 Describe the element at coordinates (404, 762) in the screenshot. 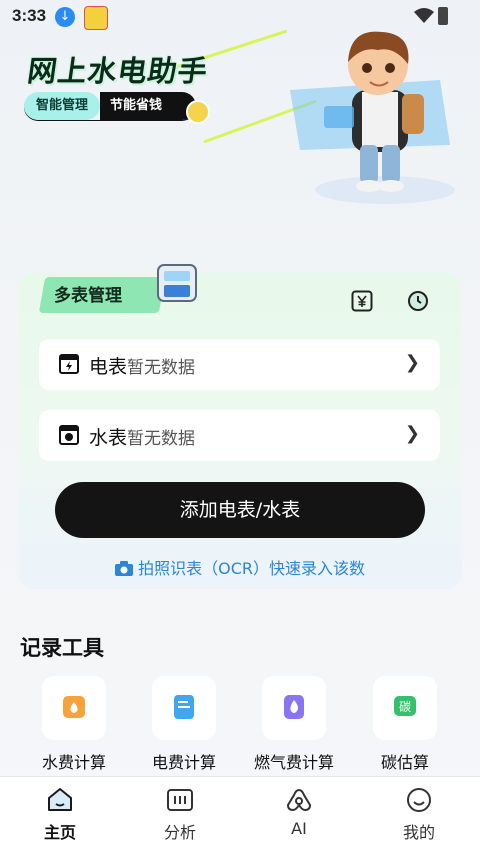

I see `carbon-label: 碳估算` at that location.